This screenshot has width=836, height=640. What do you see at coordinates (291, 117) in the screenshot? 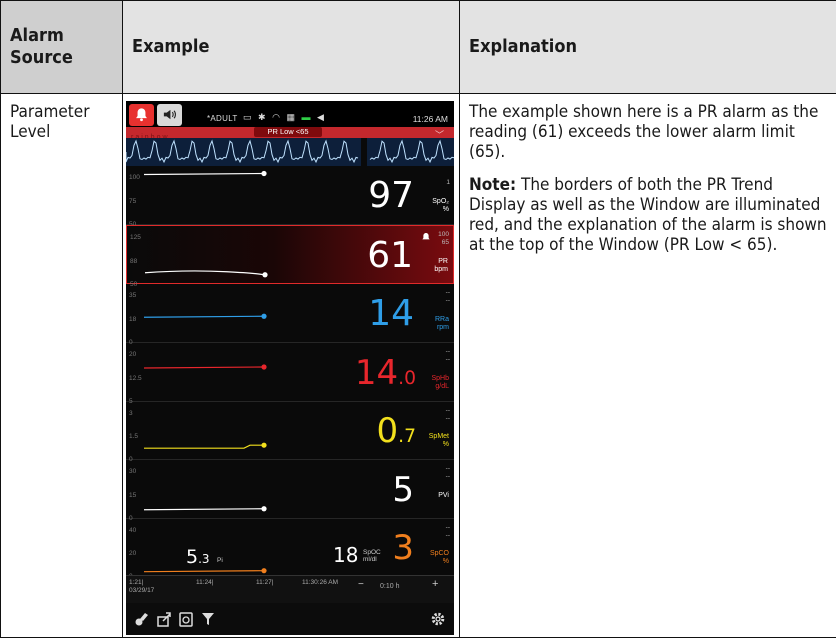
I see `network-icon: ▦` at bounding box center [291, 117].